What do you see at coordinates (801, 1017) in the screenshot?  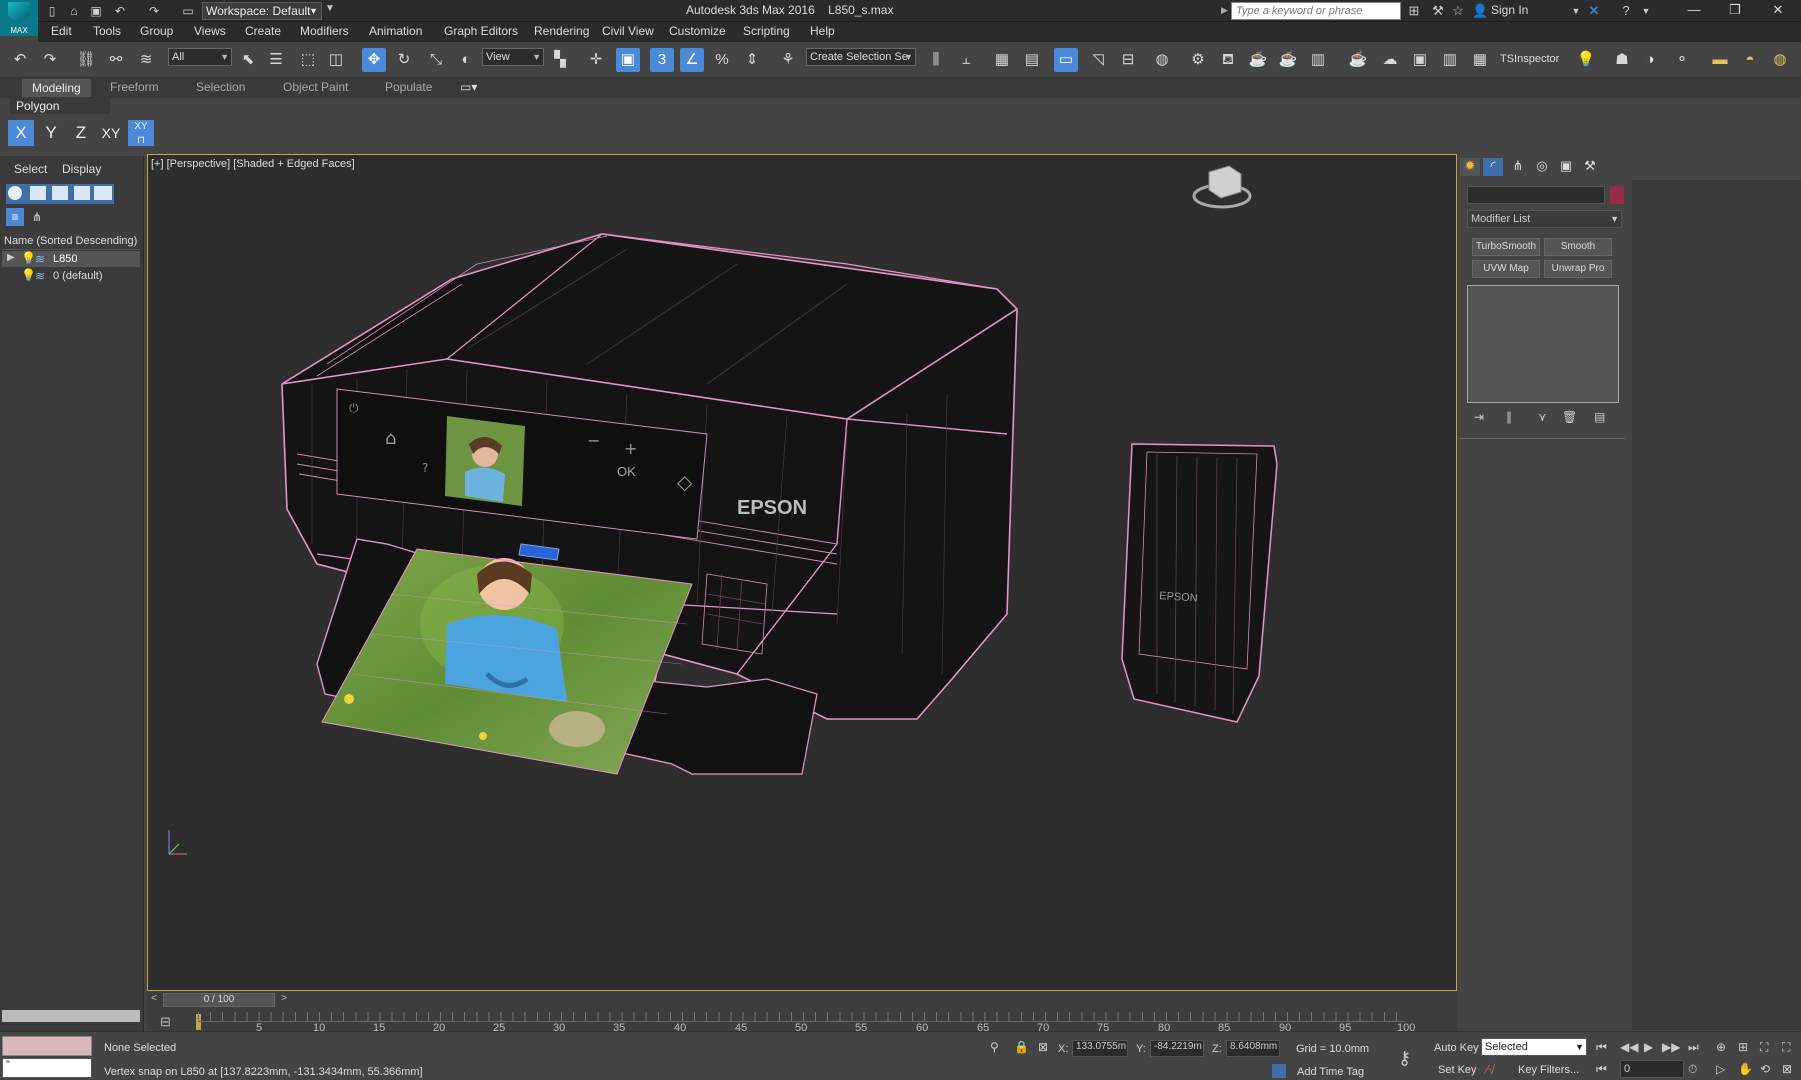 I see `time-ruler` at bounding box center [801, 1017].